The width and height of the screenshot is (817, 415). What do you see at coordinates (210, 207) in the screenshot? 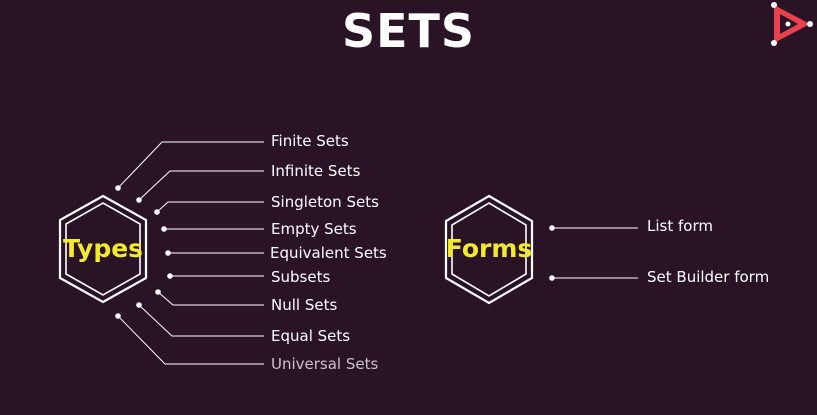
I see `connector-singleton-sets` at bounding box center [210, 207].